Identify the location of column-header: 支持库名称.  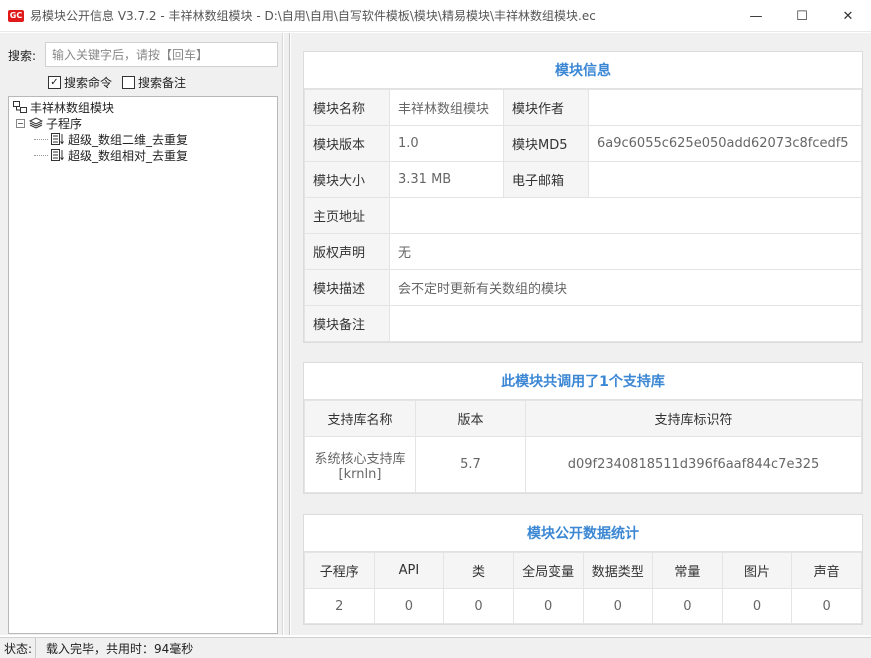
(360, 418).